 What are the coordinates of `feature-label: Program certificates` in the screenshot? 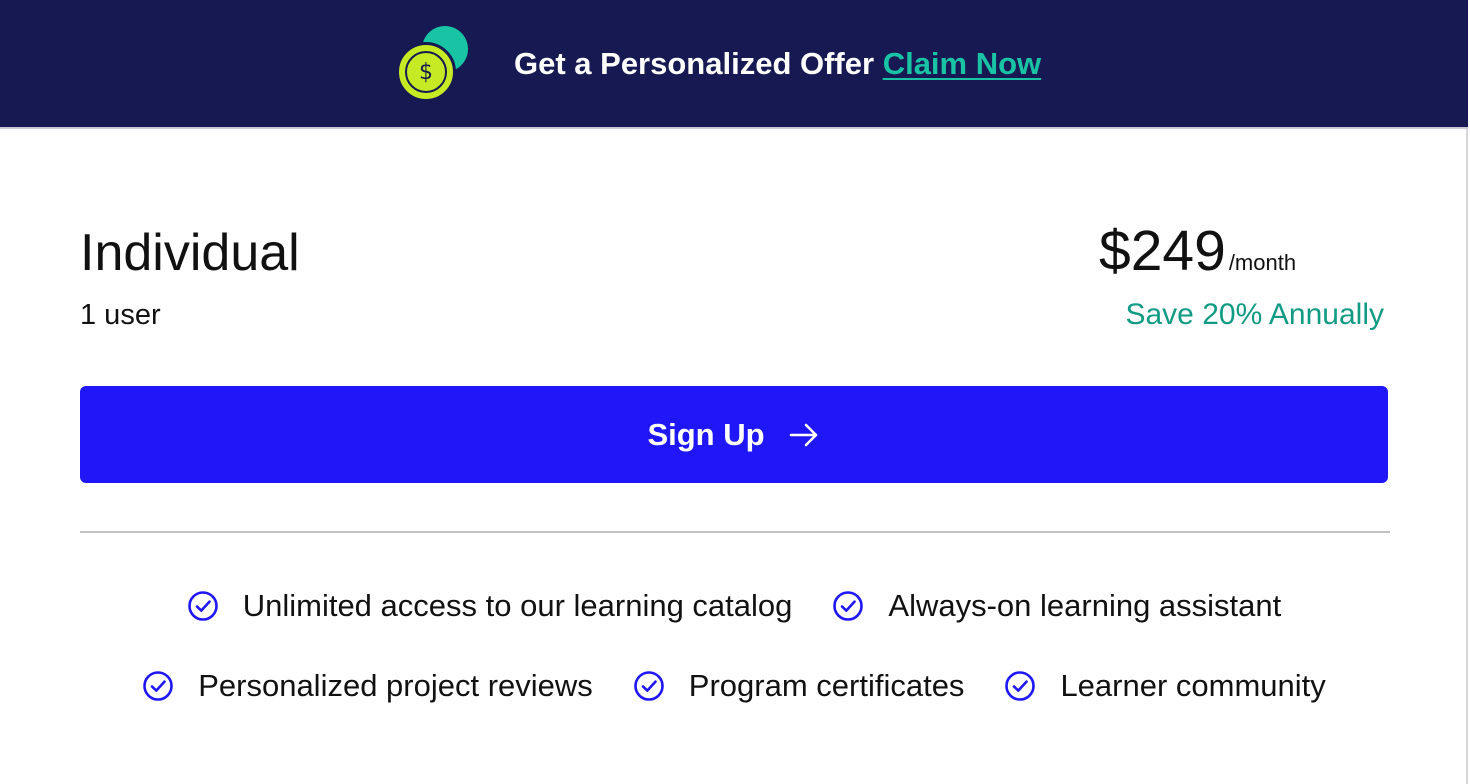 It's located at (826, 685).